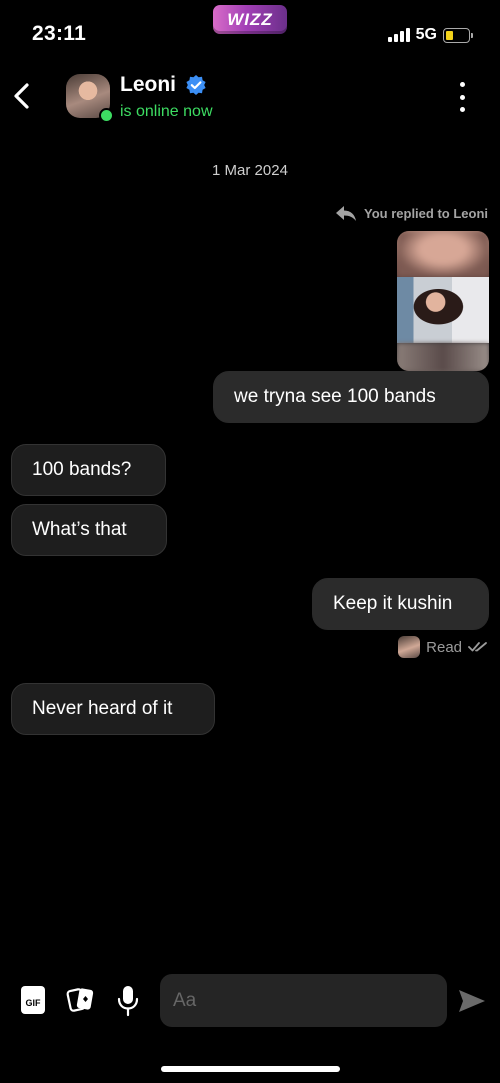 The height and width of the screenshot is (1083, 500). What do you see at coordinates (166, 111) in the screenshot?
I see `online-status: is online now` at bounding box center [166, 111].